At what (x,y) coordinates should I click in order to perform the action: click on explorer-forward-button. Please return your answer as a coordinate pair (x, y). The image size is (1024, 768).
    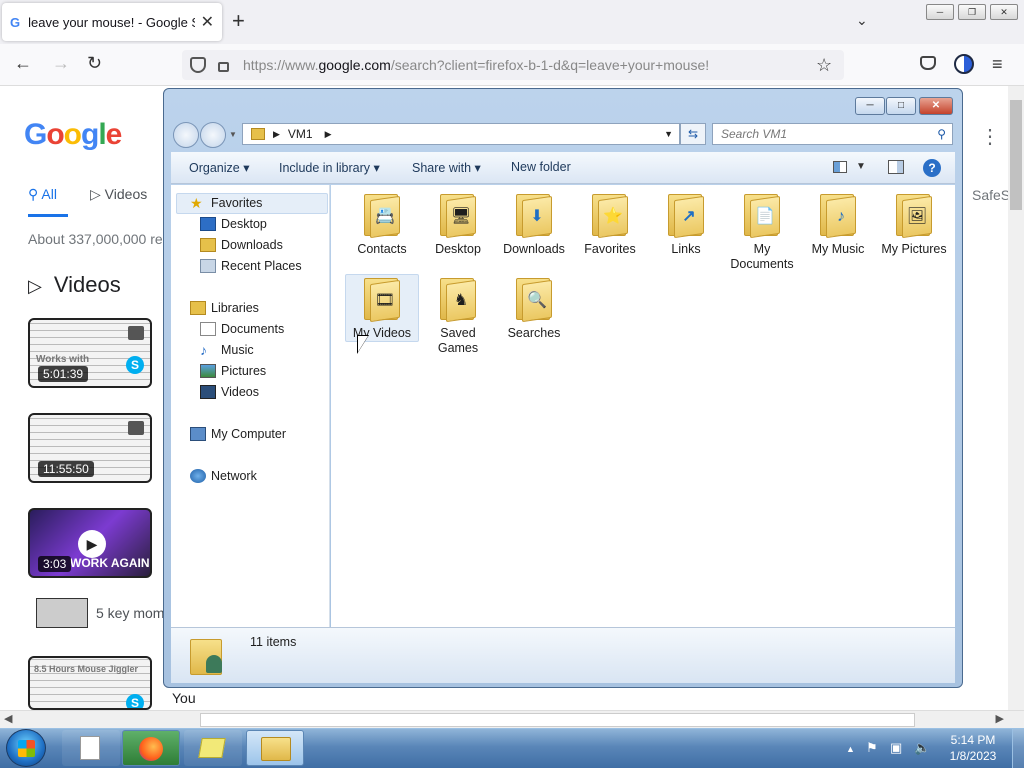
    Looking at the image, I should click on (213, 135).